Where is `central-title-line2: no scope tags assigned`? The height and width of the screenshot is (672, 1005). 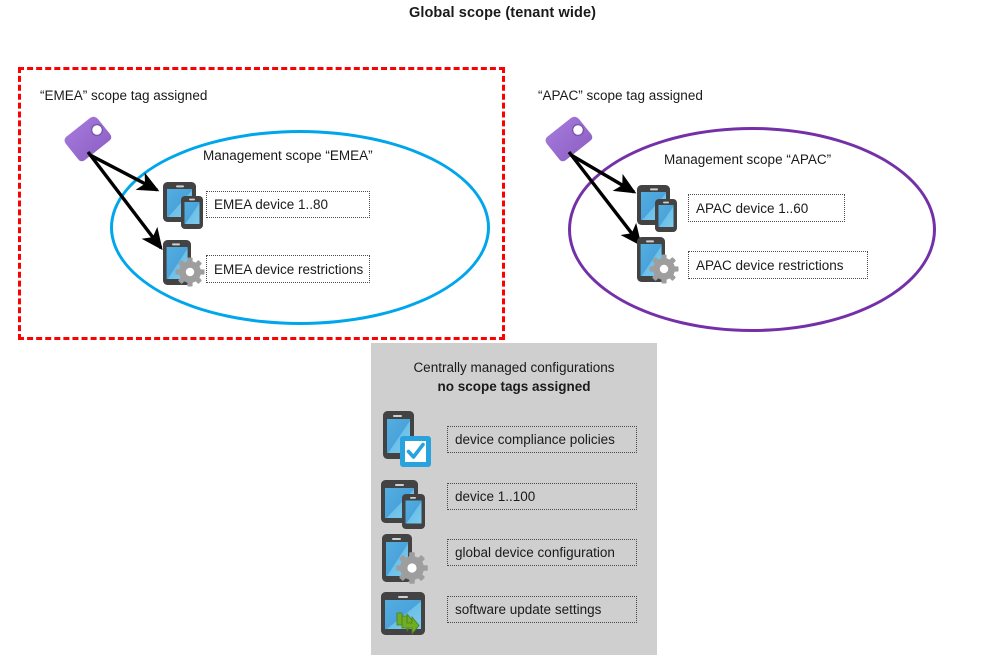
central-title-line2: no scope tags assigned is located at coordinates (514, 386).